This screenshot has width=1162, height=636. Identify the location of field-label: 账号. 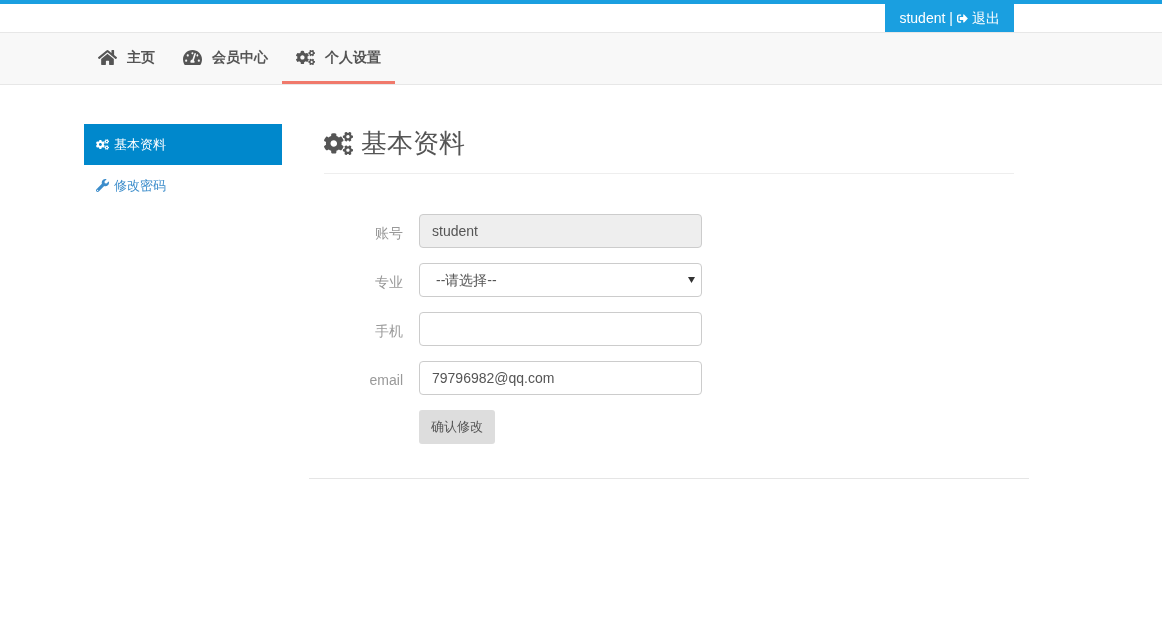
(389, 233).